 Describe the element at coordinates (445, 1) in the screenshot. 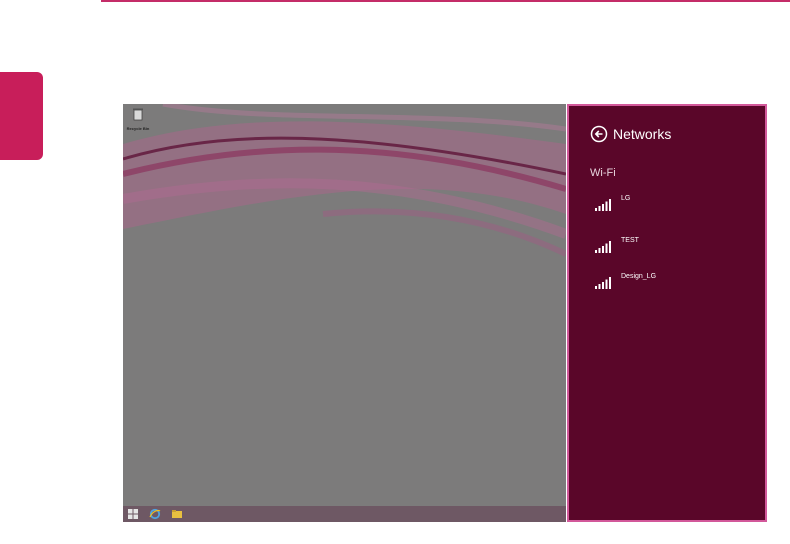

I see `top-rule-line` at that location.